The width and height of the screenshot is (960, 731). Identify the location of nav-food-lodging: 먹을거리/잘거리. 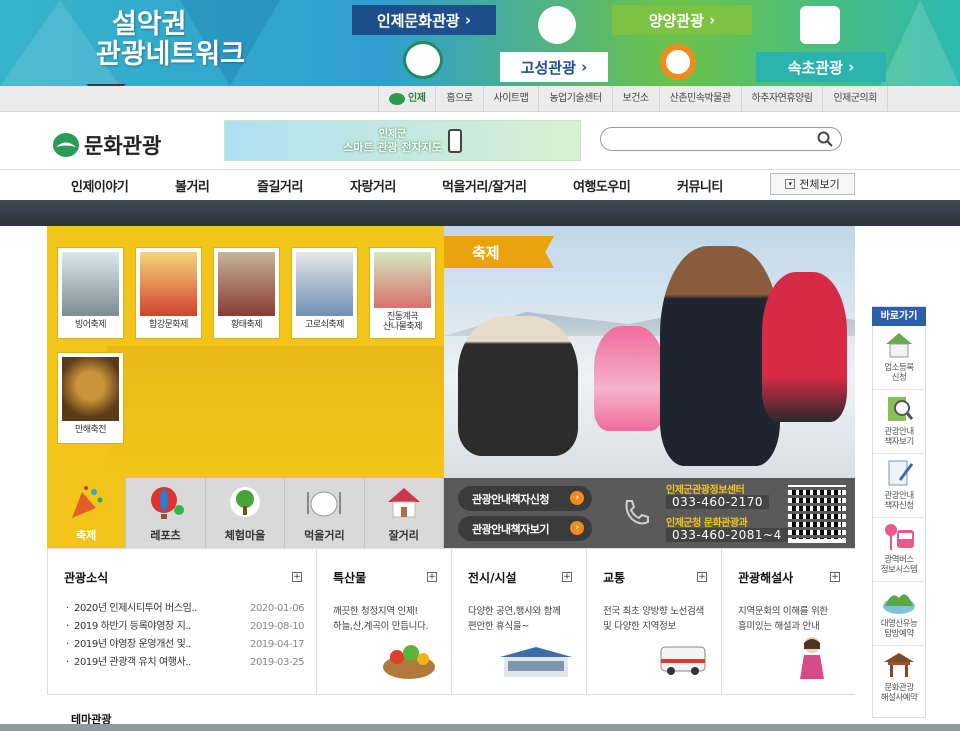
(484, 185).